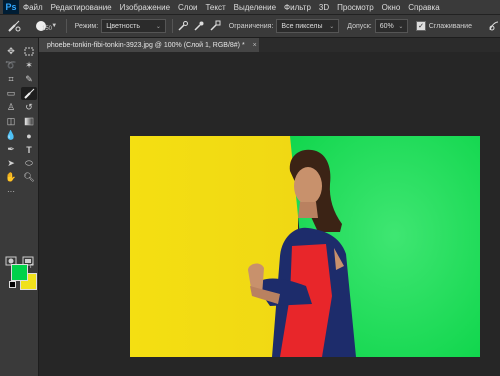 Image resolution: width=500 pixels, height=376 pixels. I want to click on menu-window: Окно, so click(391, 7).